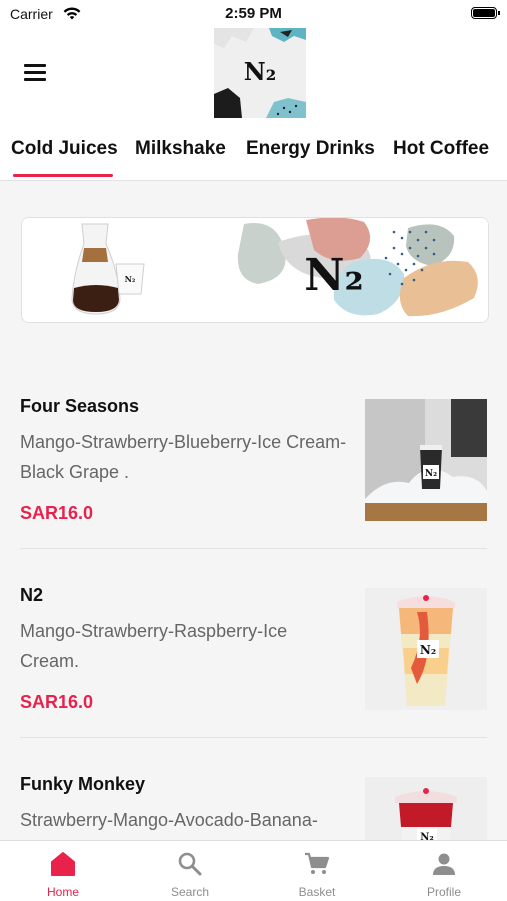 This screenshot has height=901, width=507. What do you see at coordinates (80, 406) in the screenshot?
I see `product-name: Four Seasons` at bounding box center [80, 406].